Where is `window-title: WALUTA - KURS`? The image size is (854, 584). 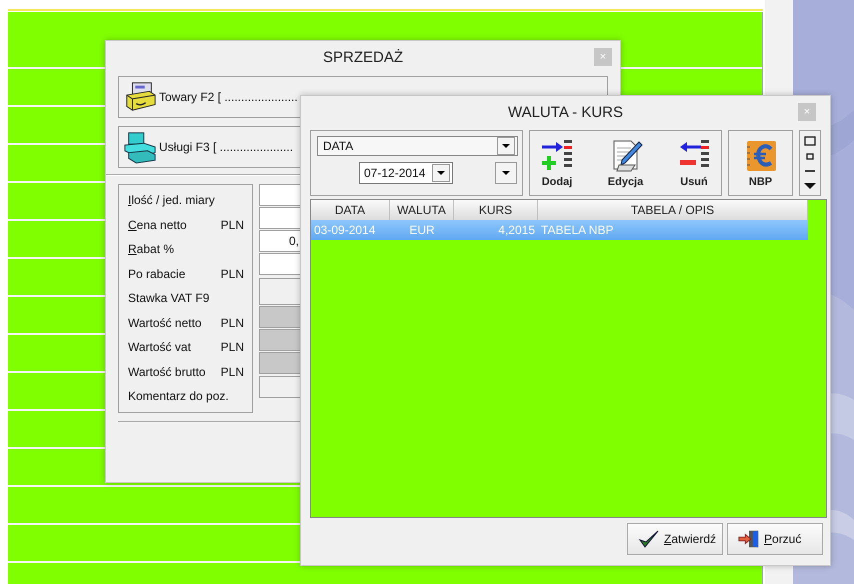
window-title: WALUTA - KURS is located at coordinates (565, 112).